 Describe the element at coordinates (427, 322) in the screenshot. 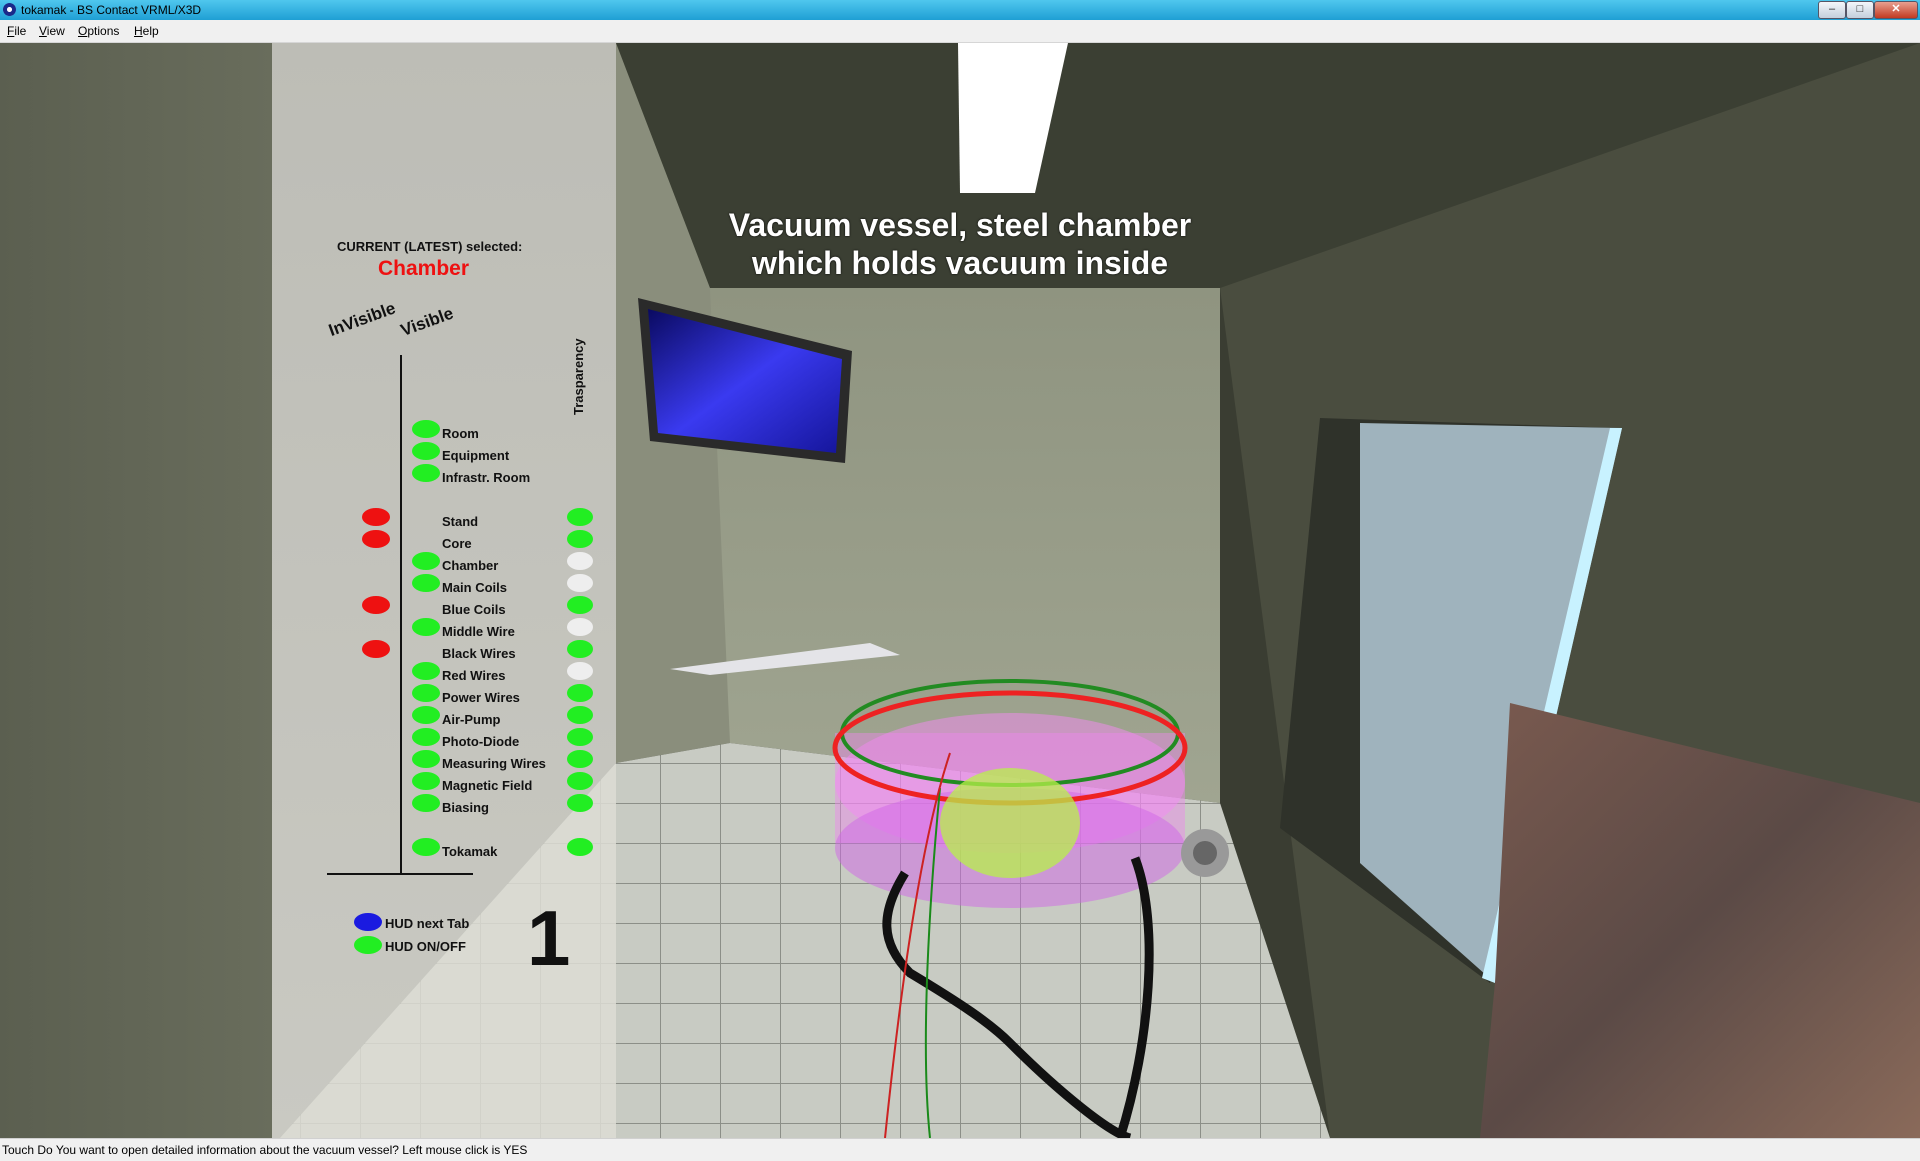

I see `column-visible-header: Visible` at that location.